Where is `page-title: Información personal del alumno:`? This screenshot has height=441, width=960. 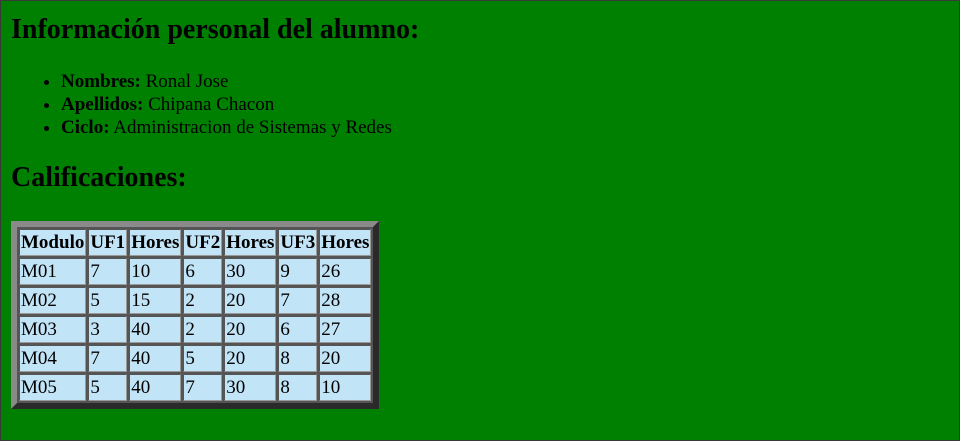 page-title: Información personal del alumno: is located at coordinates (215, 29).